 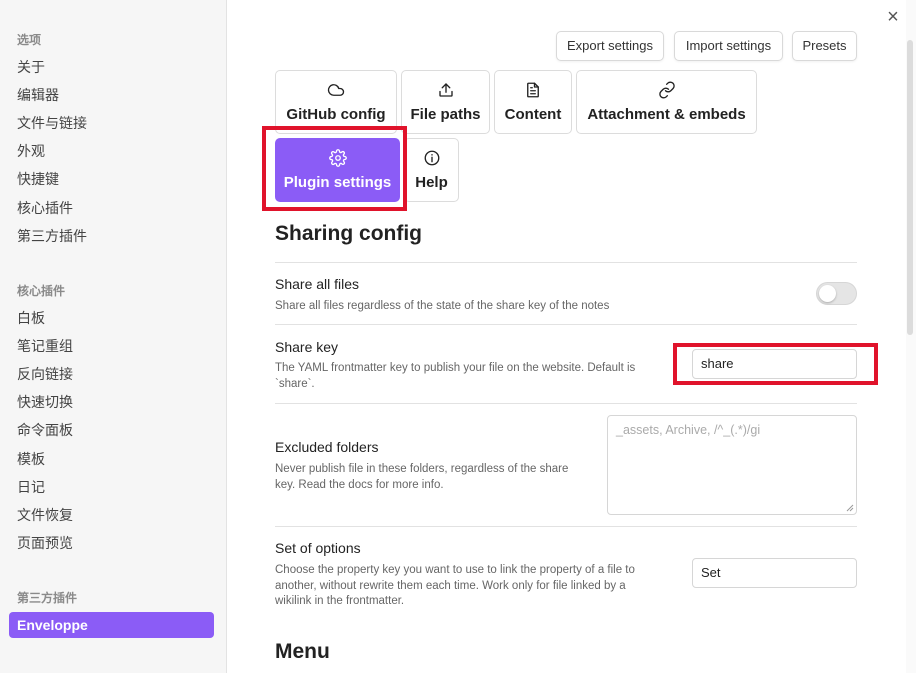 I want to click on setting-name-share-all: Share all files, so click(x=317, y=284).